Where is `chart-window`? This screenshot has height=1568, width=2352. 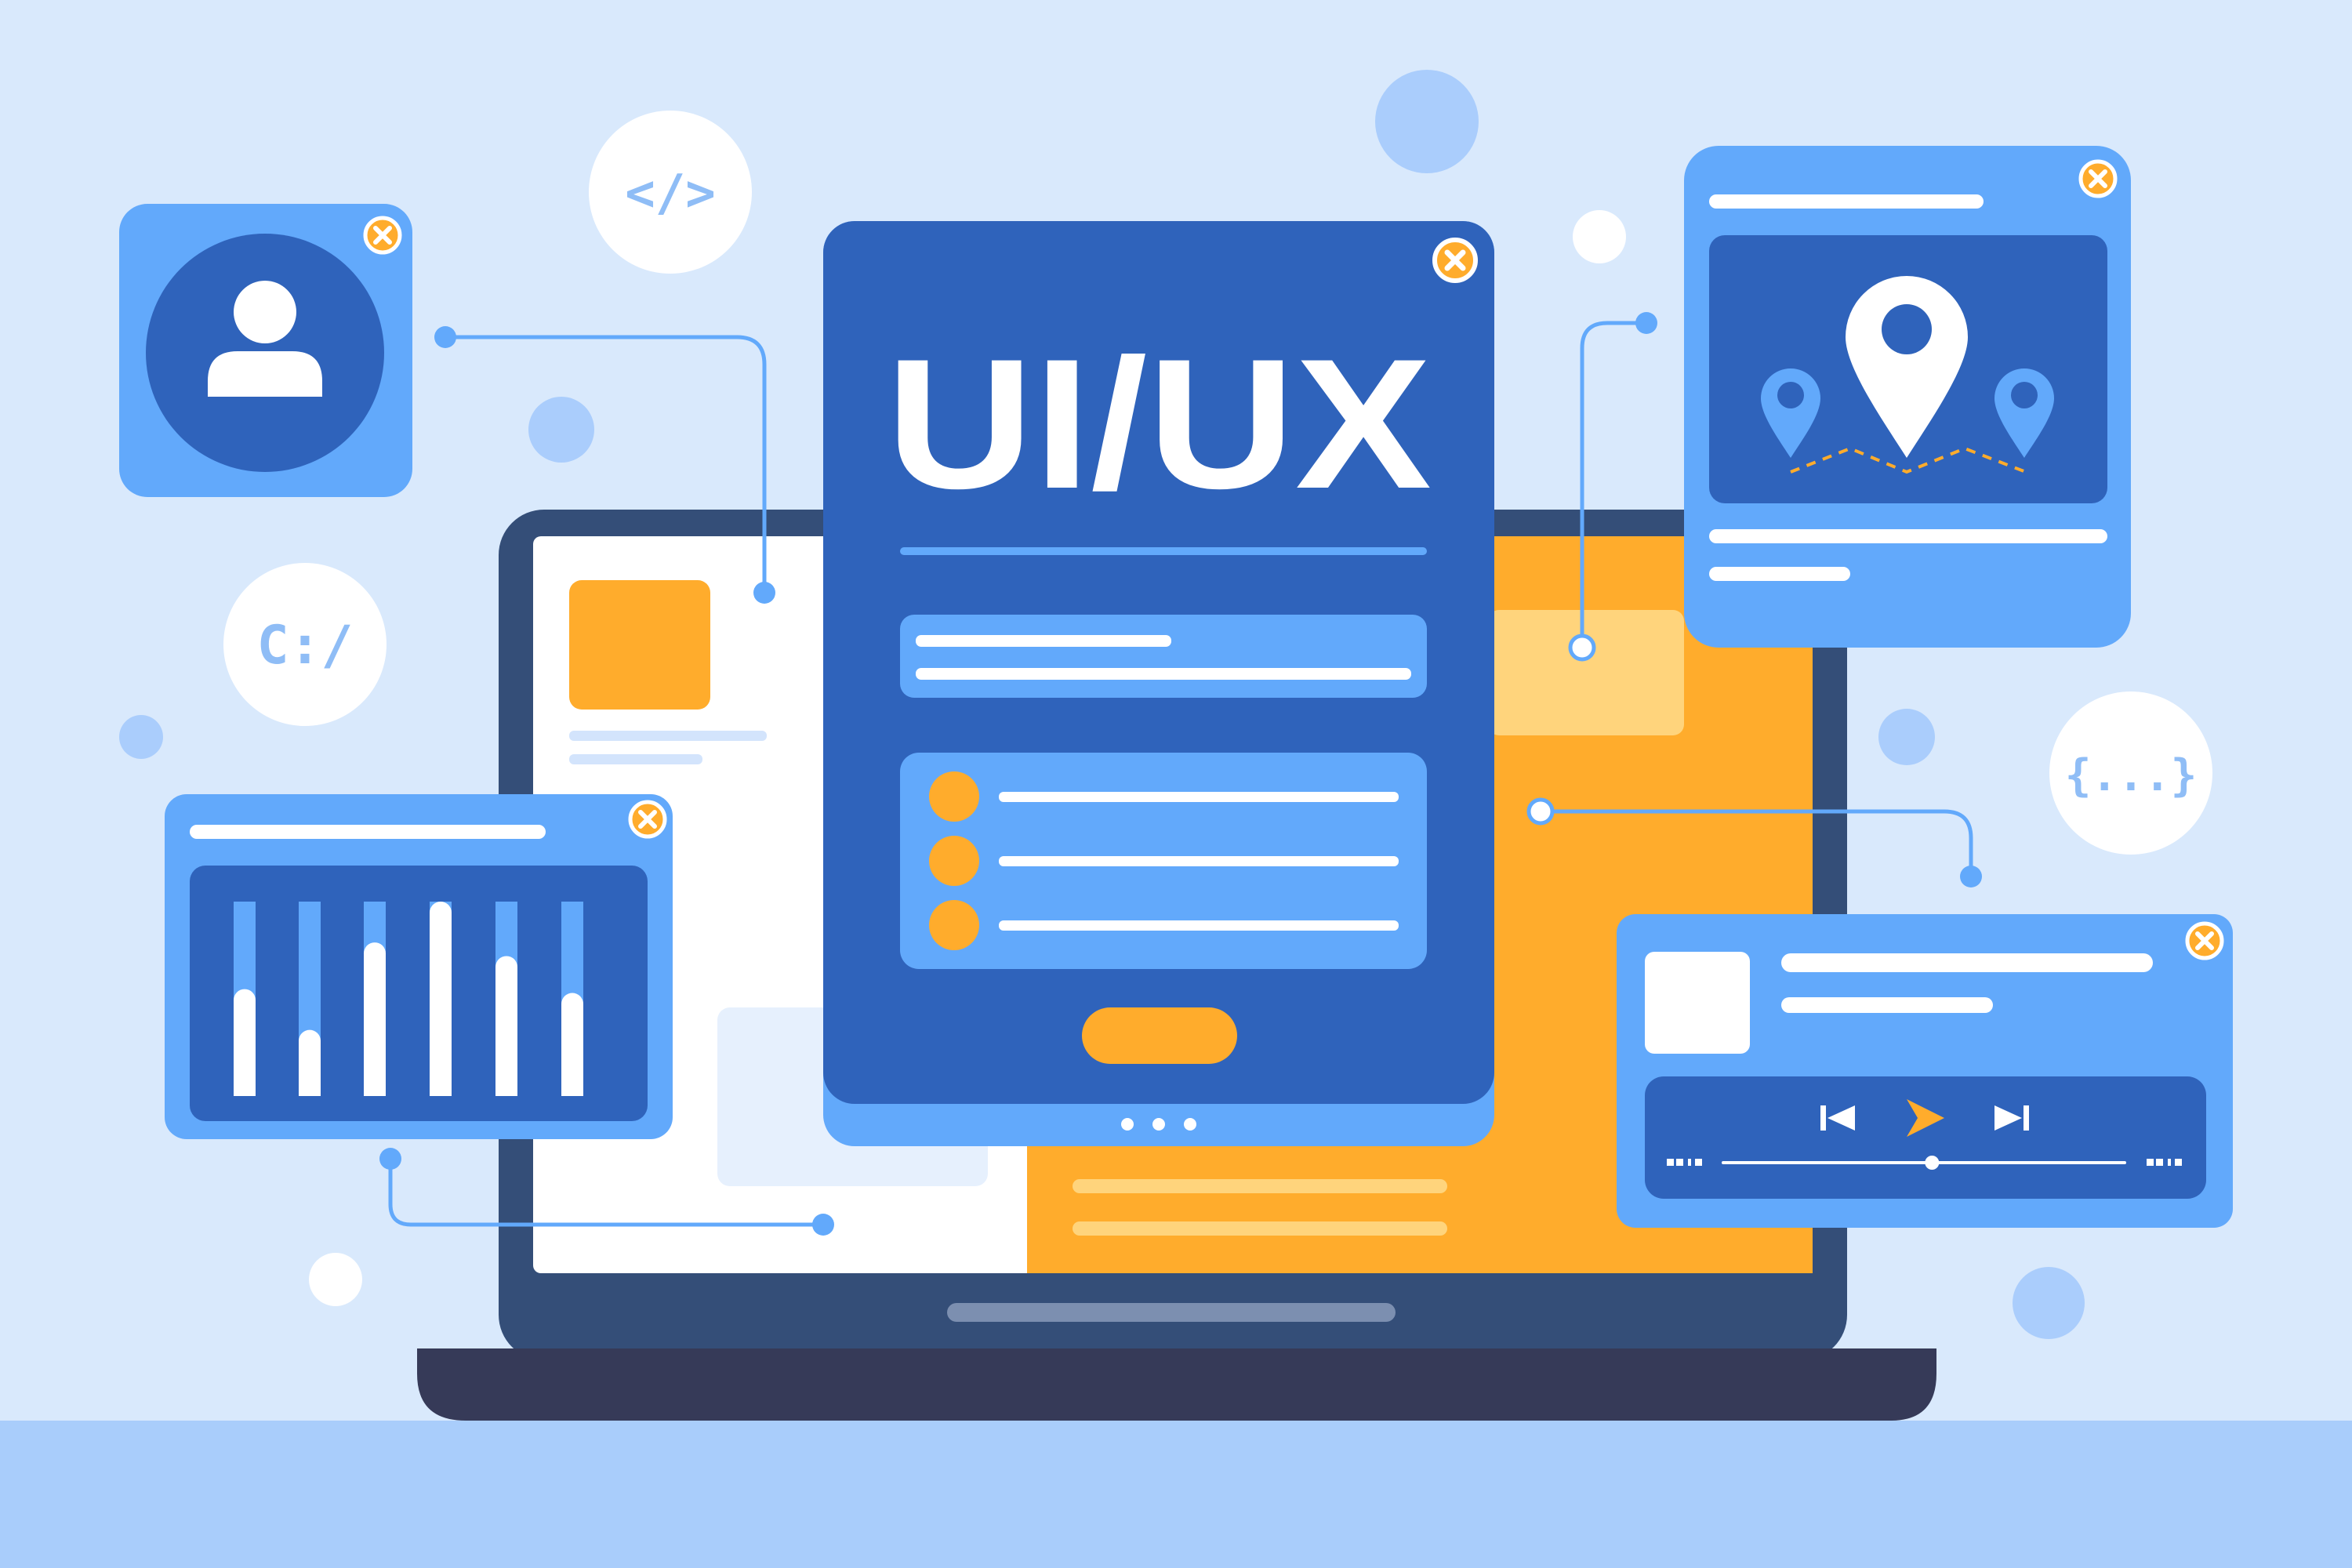 chart-window is located at coordinates (419, 966).